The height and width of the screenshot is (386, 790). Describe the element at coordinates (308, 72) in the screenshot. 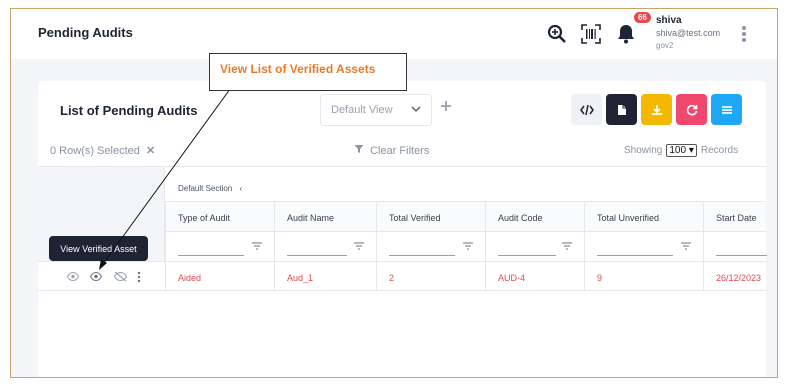

I see `annotation-callout: View List of Verified Assets` at that location.